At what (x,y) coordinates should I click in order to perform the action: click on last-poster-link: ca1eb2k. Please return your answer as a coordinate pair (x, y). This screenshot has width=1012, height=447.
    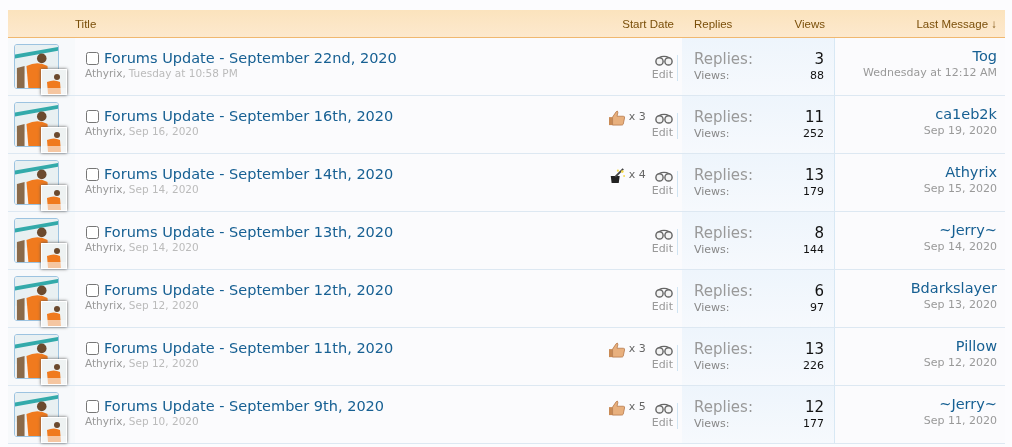
    Looking at the image, I should click on (966, 114).